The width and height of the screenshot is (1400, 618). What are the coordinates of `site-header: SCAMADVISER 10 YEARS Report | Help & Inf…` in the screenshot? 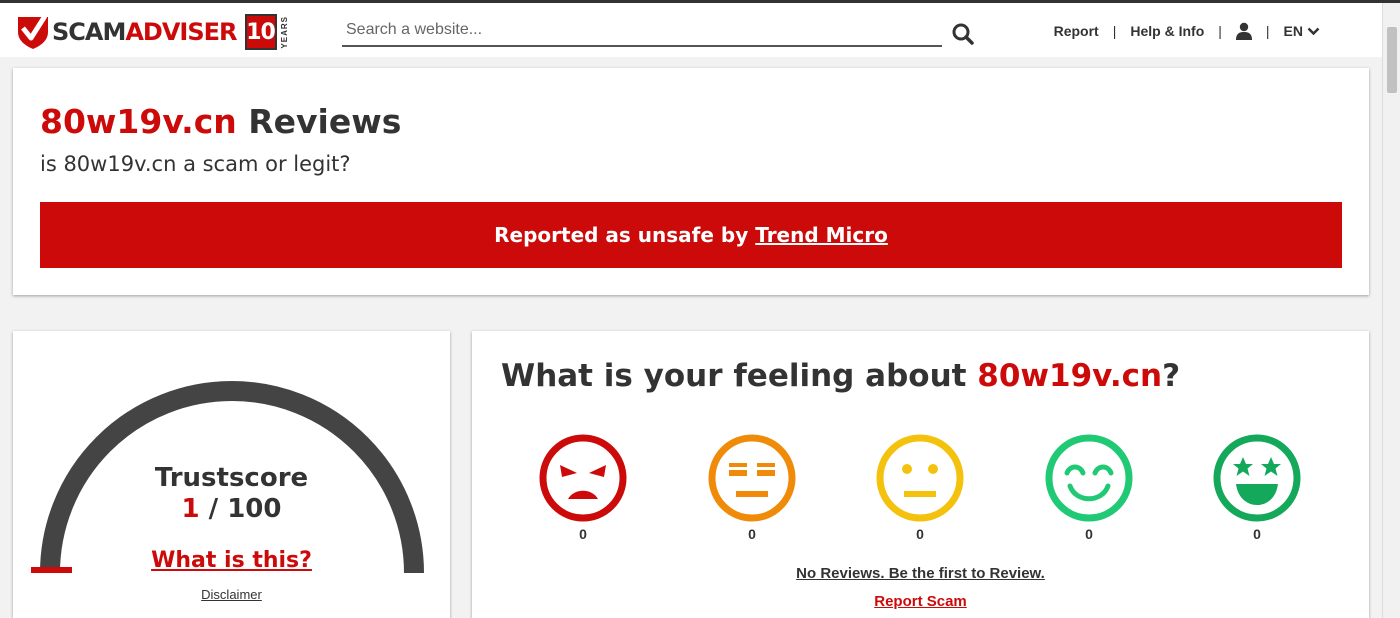 It's located at (691, 30).